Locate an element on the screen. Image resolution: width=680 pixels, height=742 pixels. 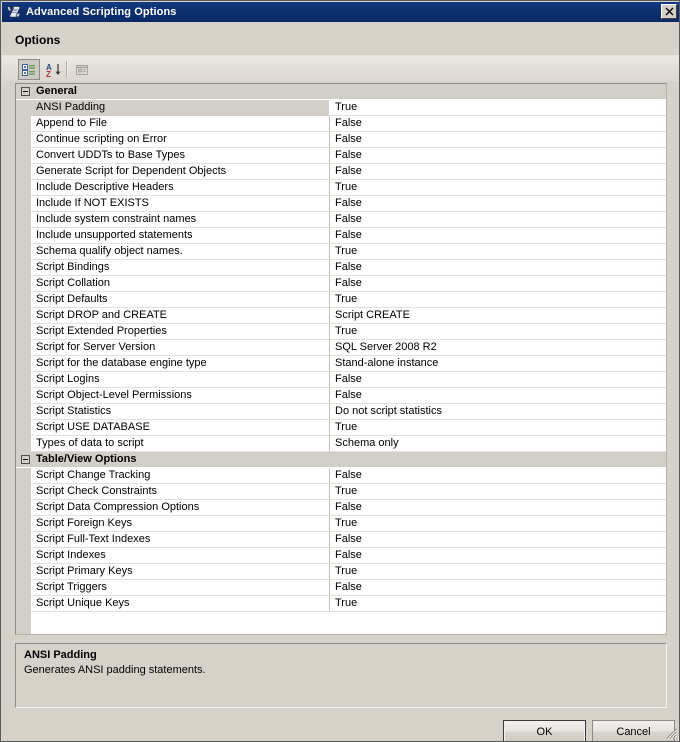
property-category-header: Table/View Options is located at coordinates (341, 460).